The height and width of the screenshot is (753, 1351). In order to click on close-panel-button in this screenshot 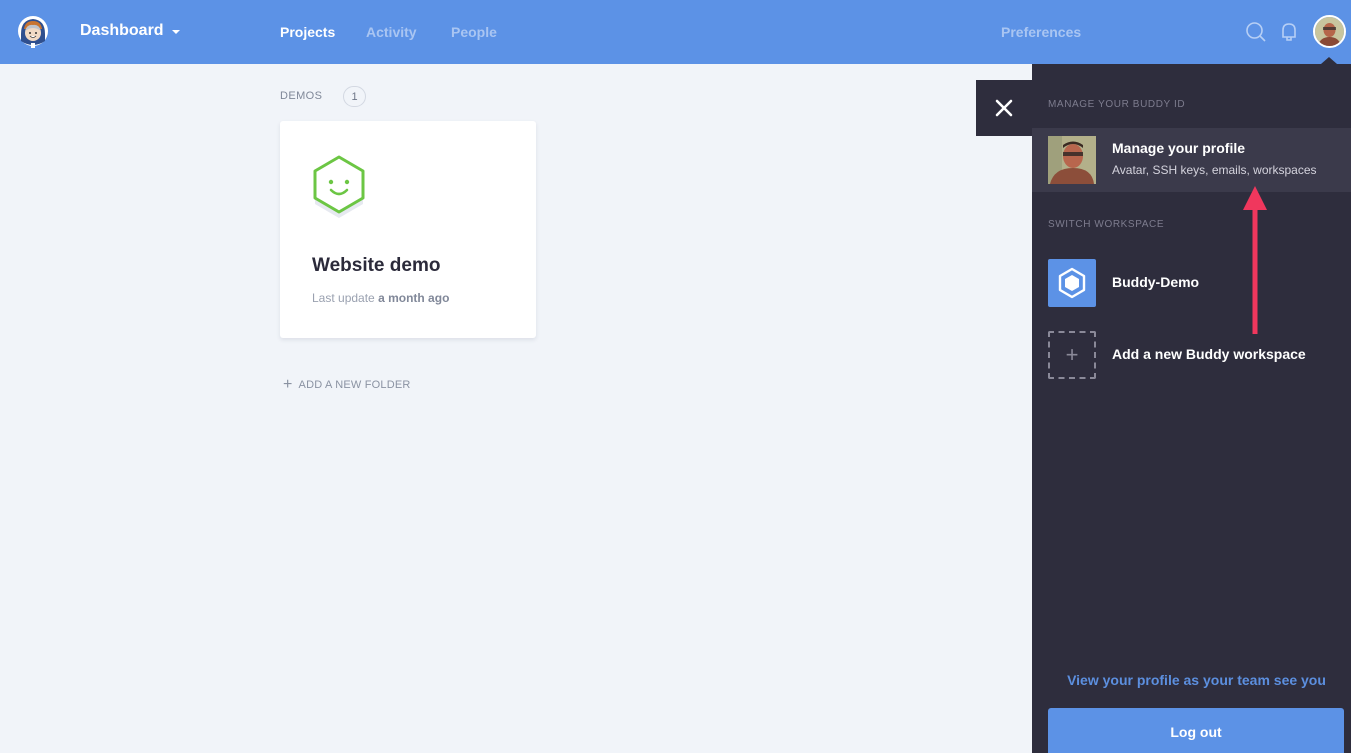, I will do `click(1004, 108)`.